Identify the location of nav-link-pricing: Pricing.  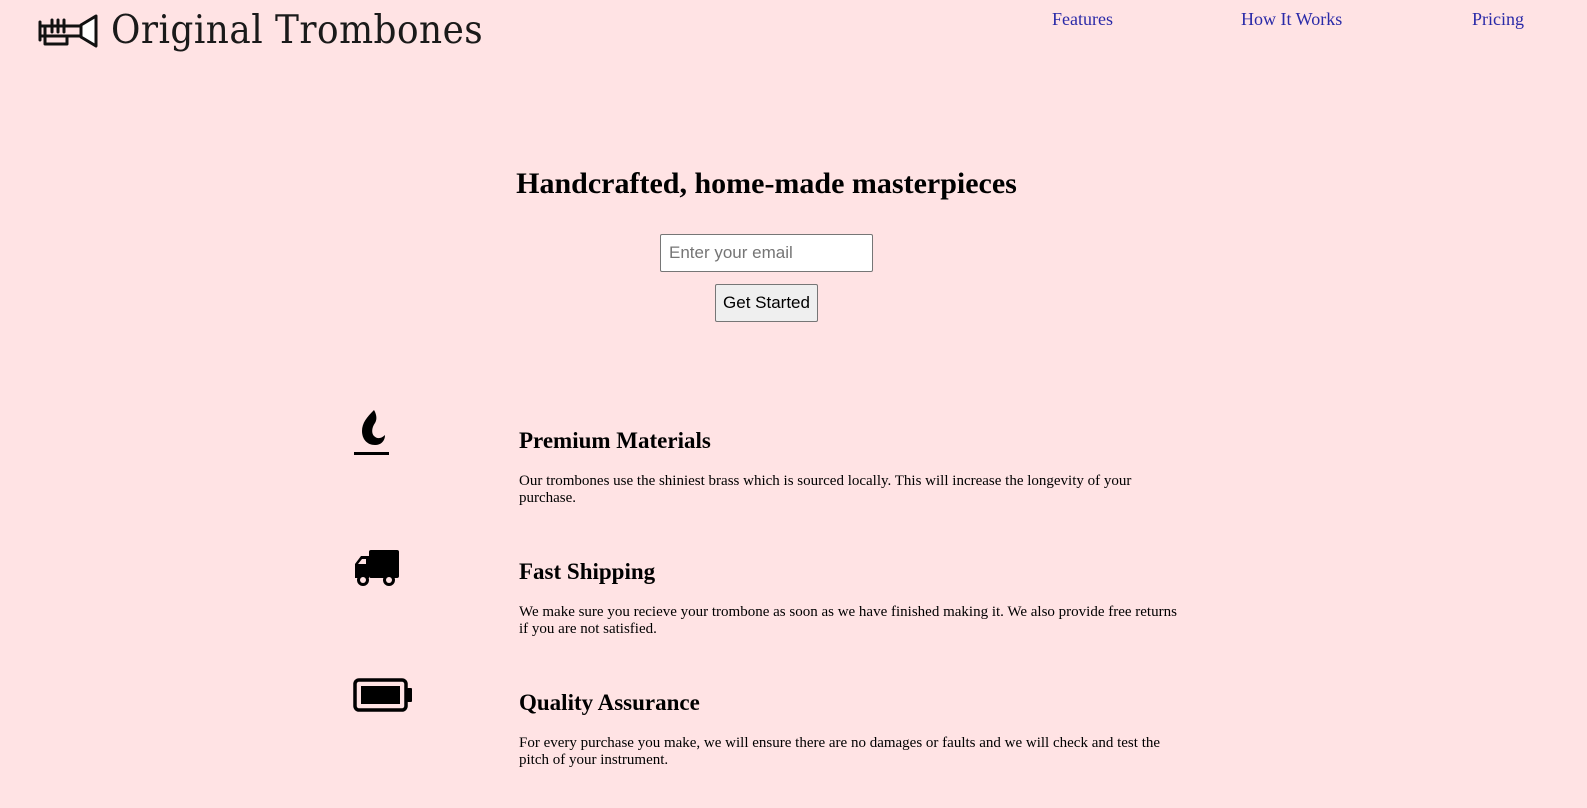
(1498, 19).